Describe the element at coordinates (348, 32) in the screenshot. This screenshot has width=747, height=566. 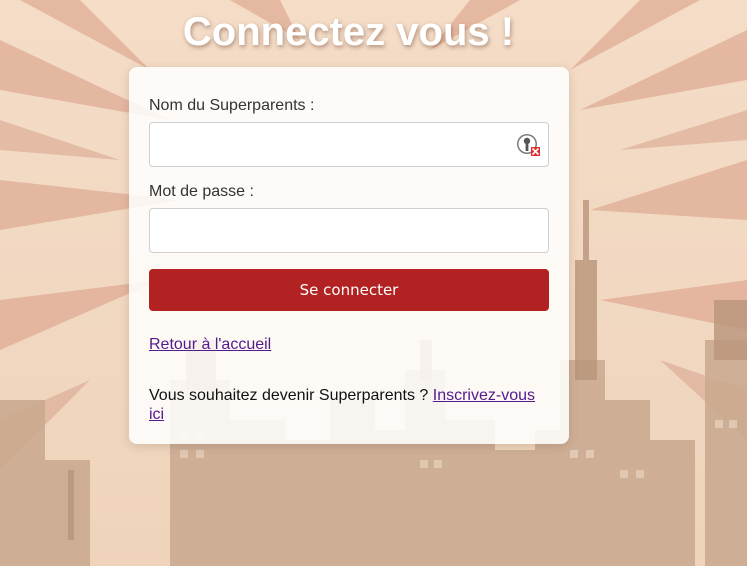
I see `page-title: Connectez vous !` at that location.